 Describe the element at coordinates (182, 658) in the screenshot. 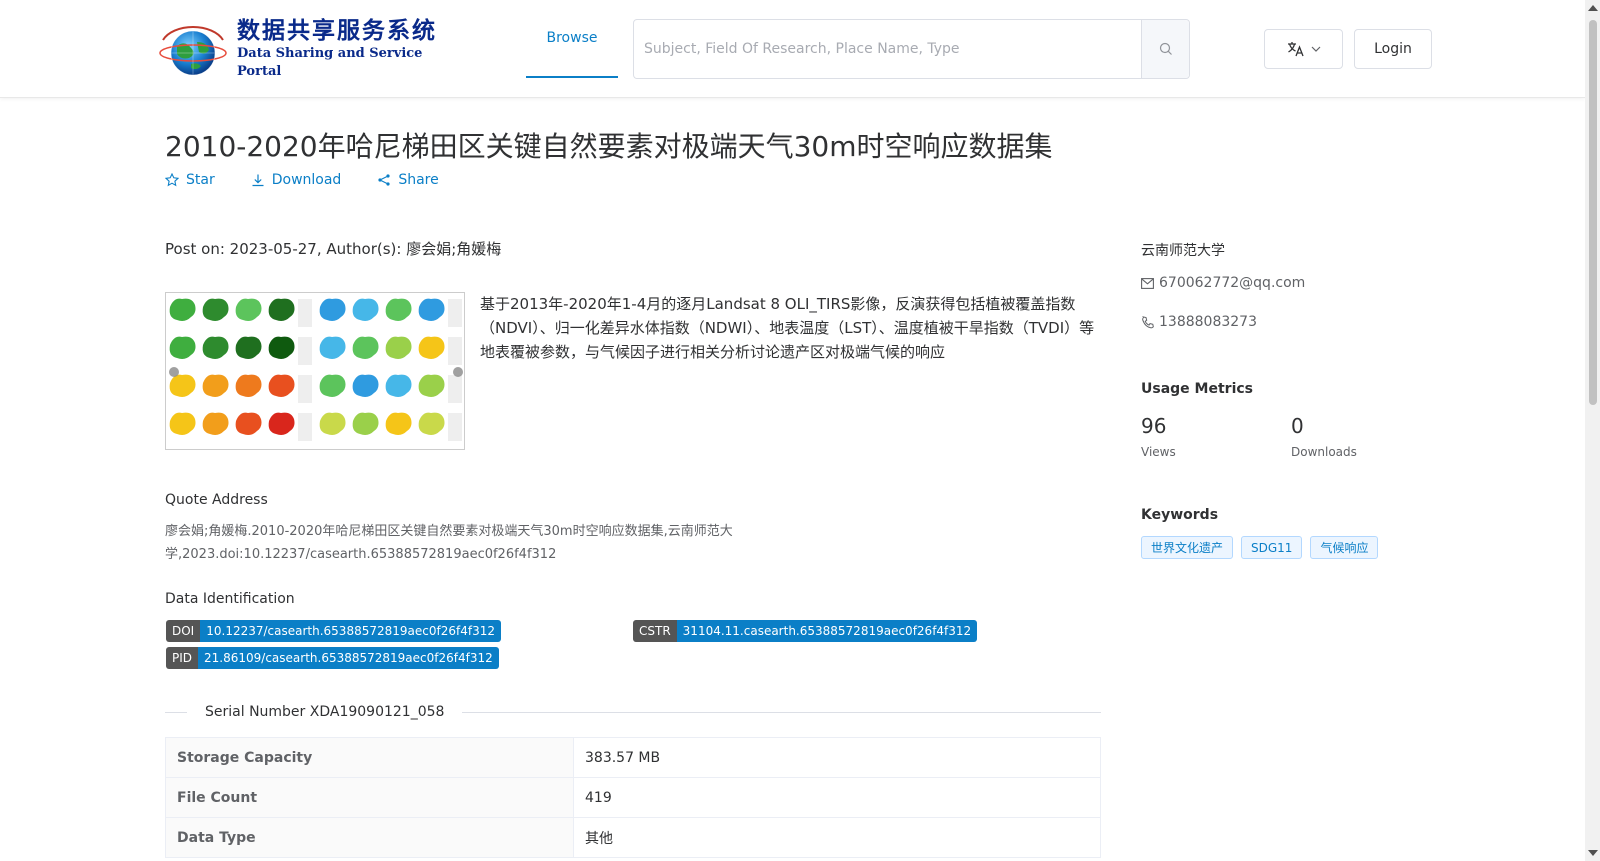

I see `pid-key: PID` at that location.